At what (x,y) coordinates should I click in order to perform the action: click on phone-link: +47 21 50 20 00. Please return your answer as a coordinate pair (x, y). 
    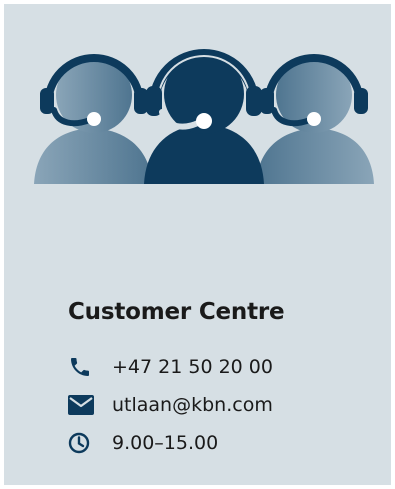
    Looking at the image, I should click on (192, 367).